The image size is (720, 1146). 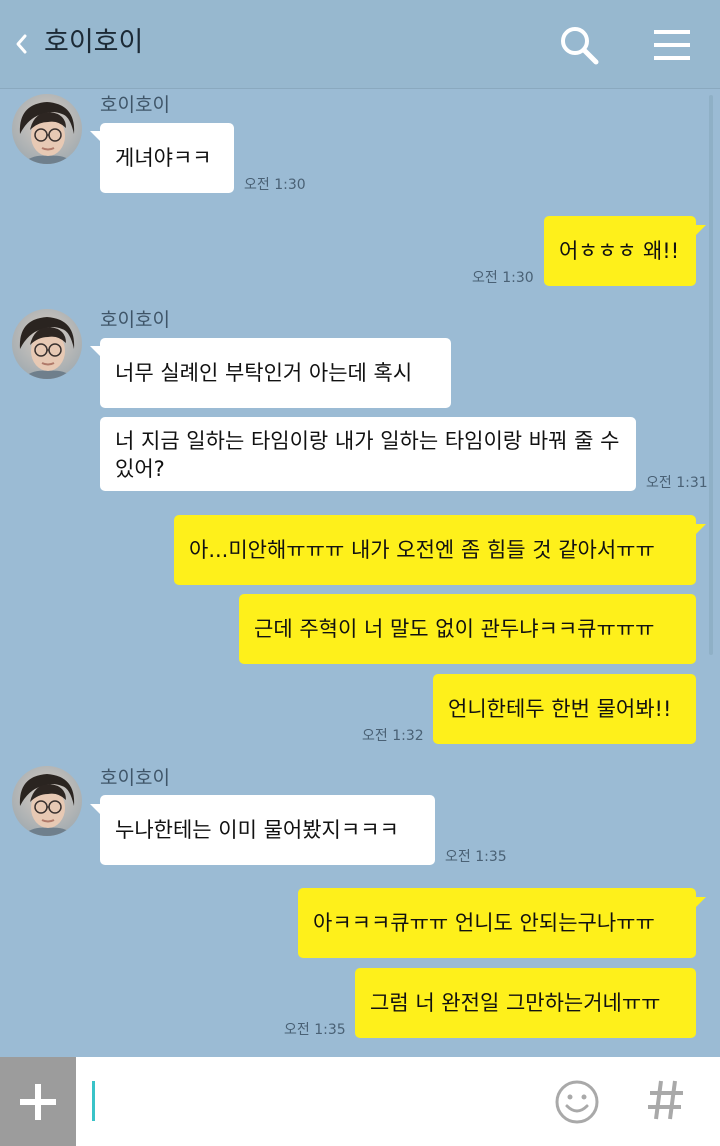 What do you see at coordinates (393, 736) in the screenshot?
I see `message-time: 오전 1:32` at bounding box center [393, 736].